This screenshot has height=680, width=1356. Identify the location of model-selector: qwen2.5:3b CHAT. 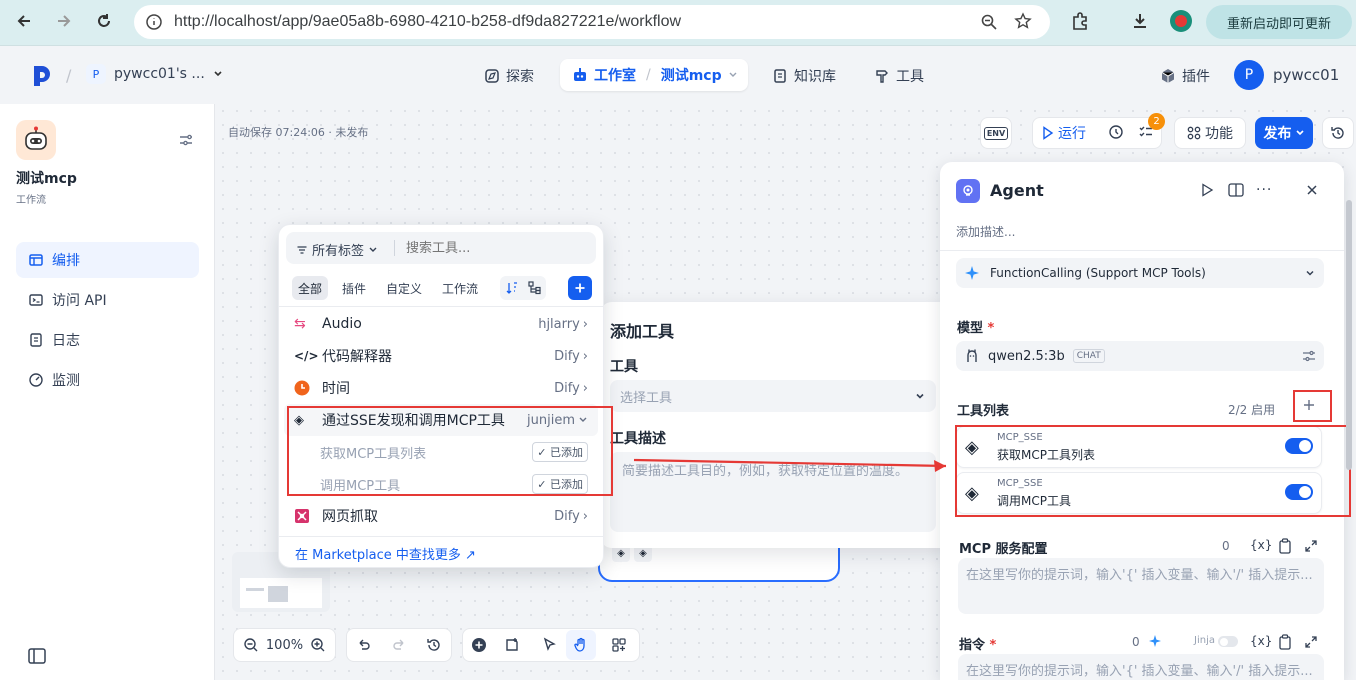
(1140, 356).